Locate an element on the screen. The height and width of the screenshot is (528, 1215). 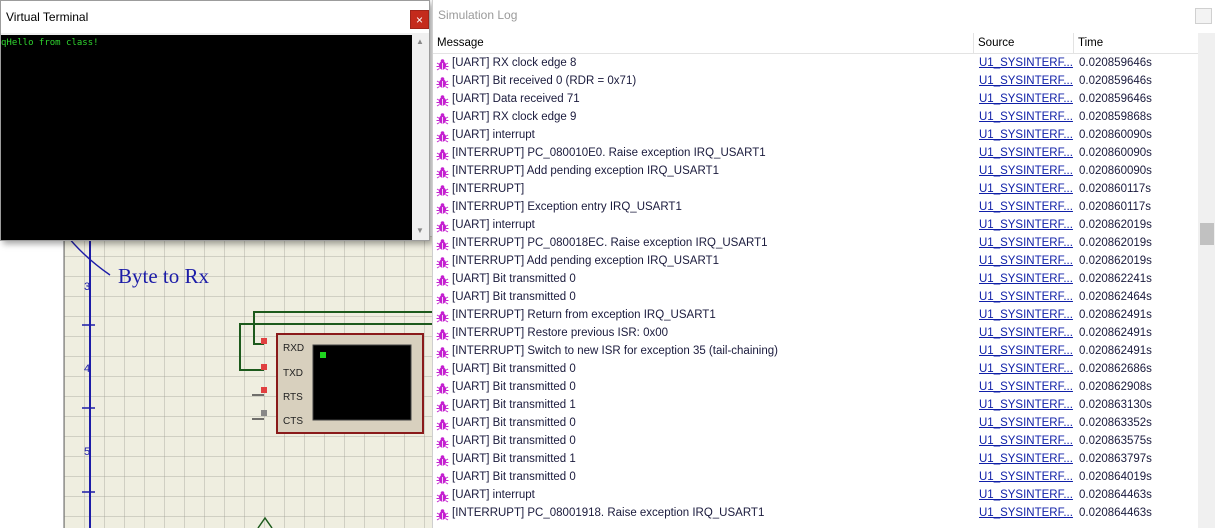
ruler-mark-4: 4 is located at coordinates (87, 369).